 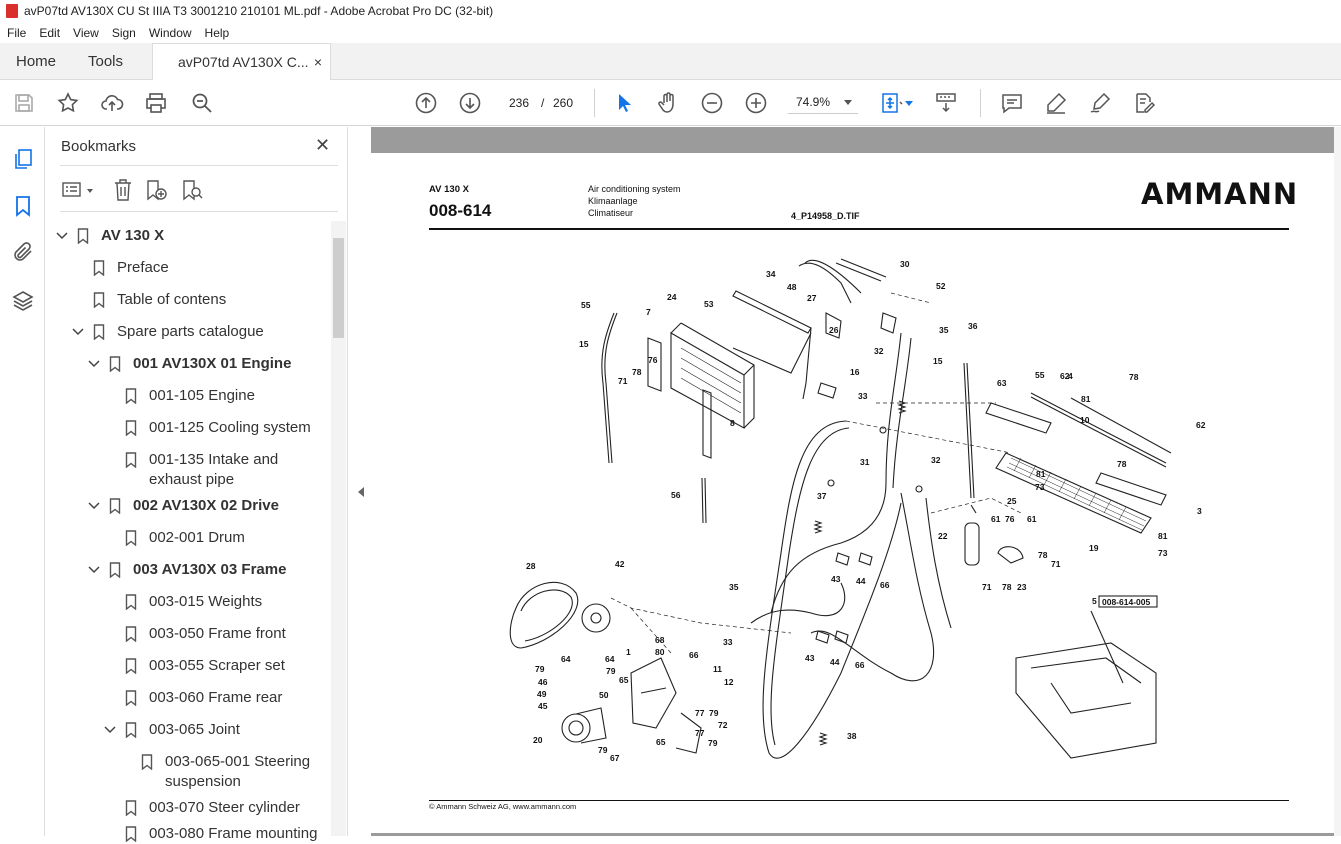 What do you see at coordinates (361, 492) in the screenshot?
I see `collapse-panel-icon` at bounding box center [361, 492].